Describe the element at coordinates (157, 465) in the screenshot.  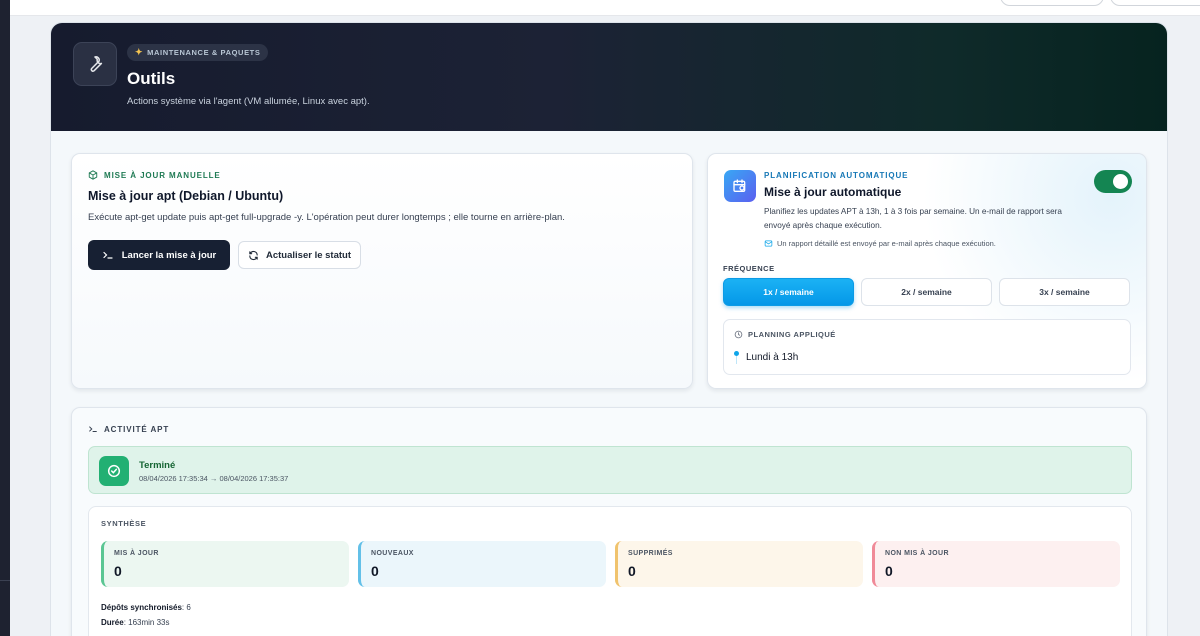
I see `status-title: Terminé` at that location.